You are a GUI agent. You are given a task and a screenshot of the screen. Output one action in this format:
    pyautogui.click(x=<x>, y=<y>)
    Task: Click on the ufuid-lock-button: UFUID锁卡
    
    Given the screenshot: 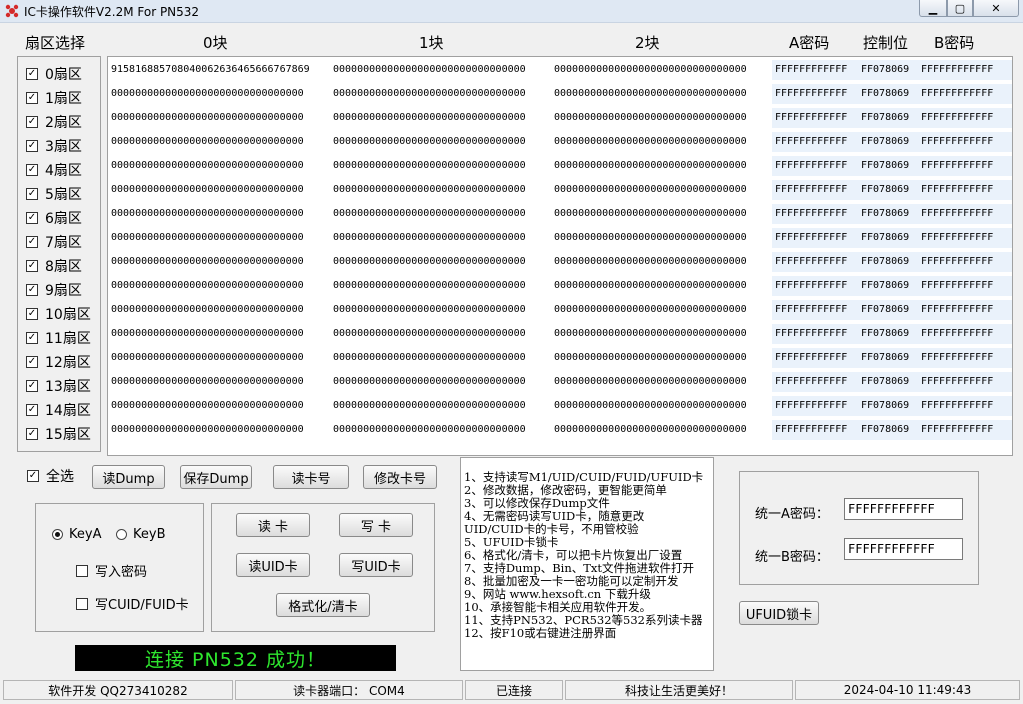 What is the action you would take?
    pyautogui.click(x=779, y=613)
    